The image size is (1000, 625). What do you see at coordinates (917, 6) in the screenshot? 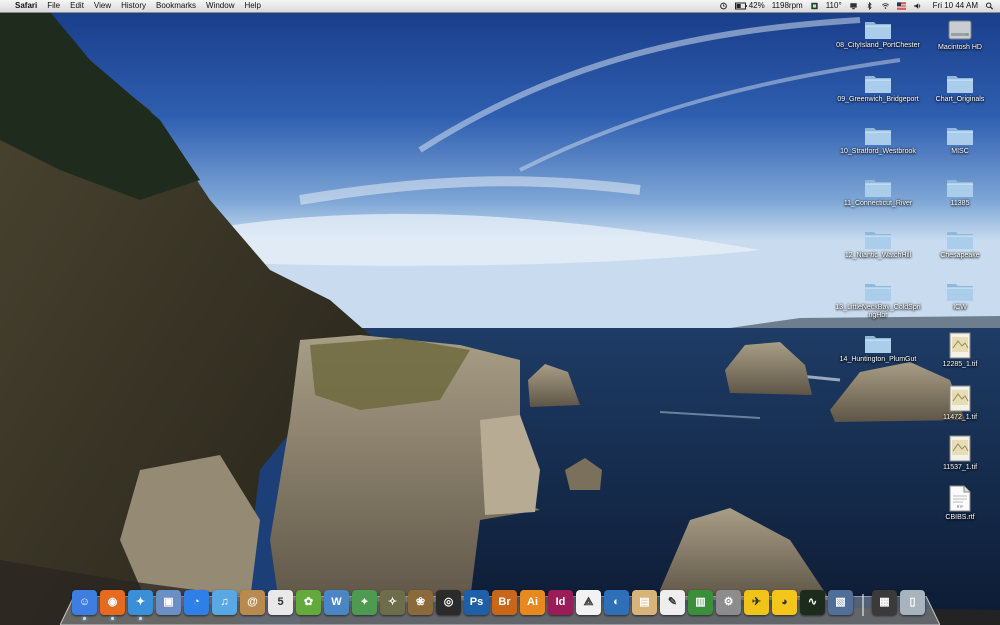
I see `volume-icon` at bounding box center [917, 6].